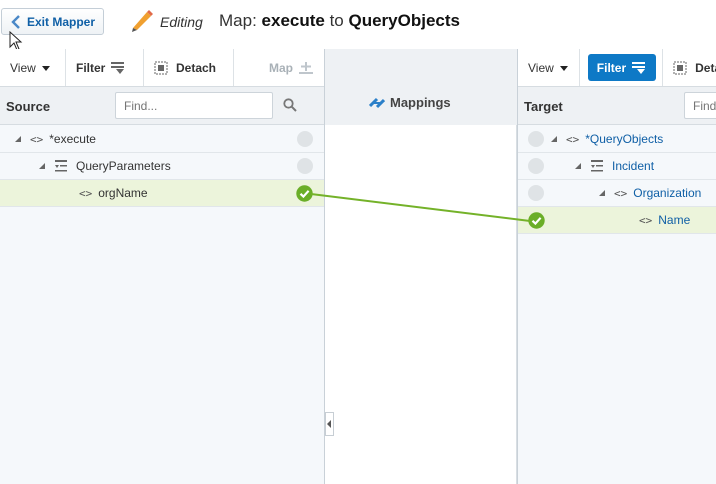 The image size is (716, 484). I want to click on source-map-button: Map, so click(279, 67).